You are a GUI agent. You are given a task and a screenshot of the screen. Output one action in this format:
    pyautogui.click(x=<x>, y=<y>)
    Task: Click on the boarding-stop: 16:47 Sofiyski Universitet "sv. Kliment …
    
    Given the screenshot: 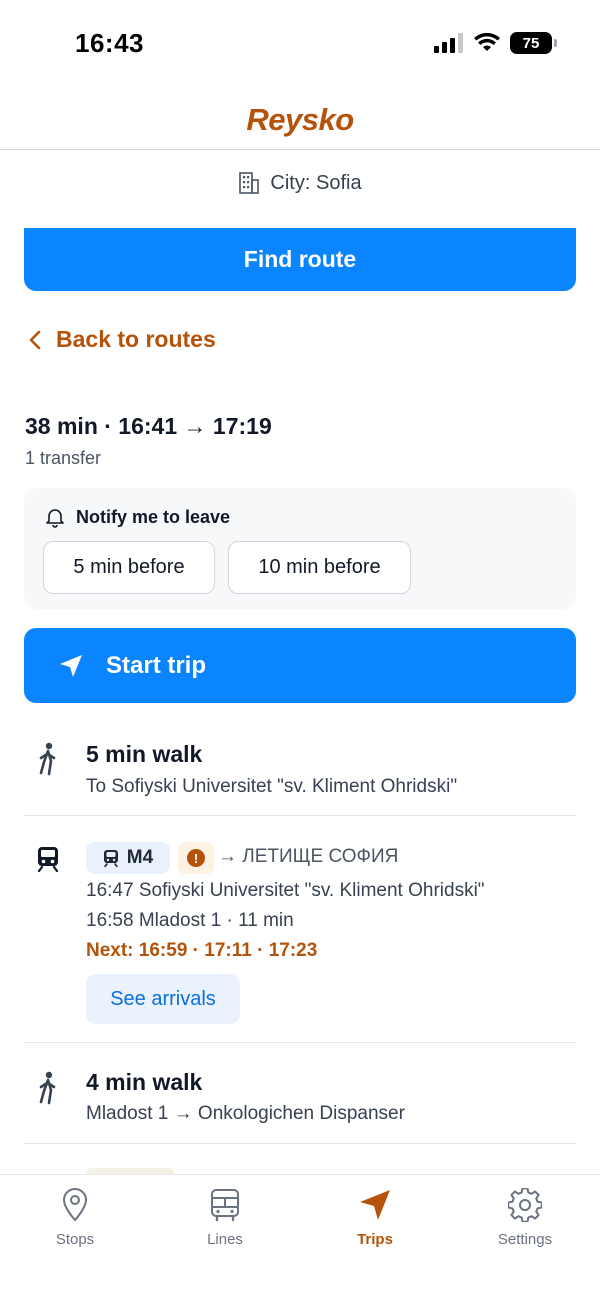 What is the action you would take?
    pyautogui.click(x=285, y=890)
    